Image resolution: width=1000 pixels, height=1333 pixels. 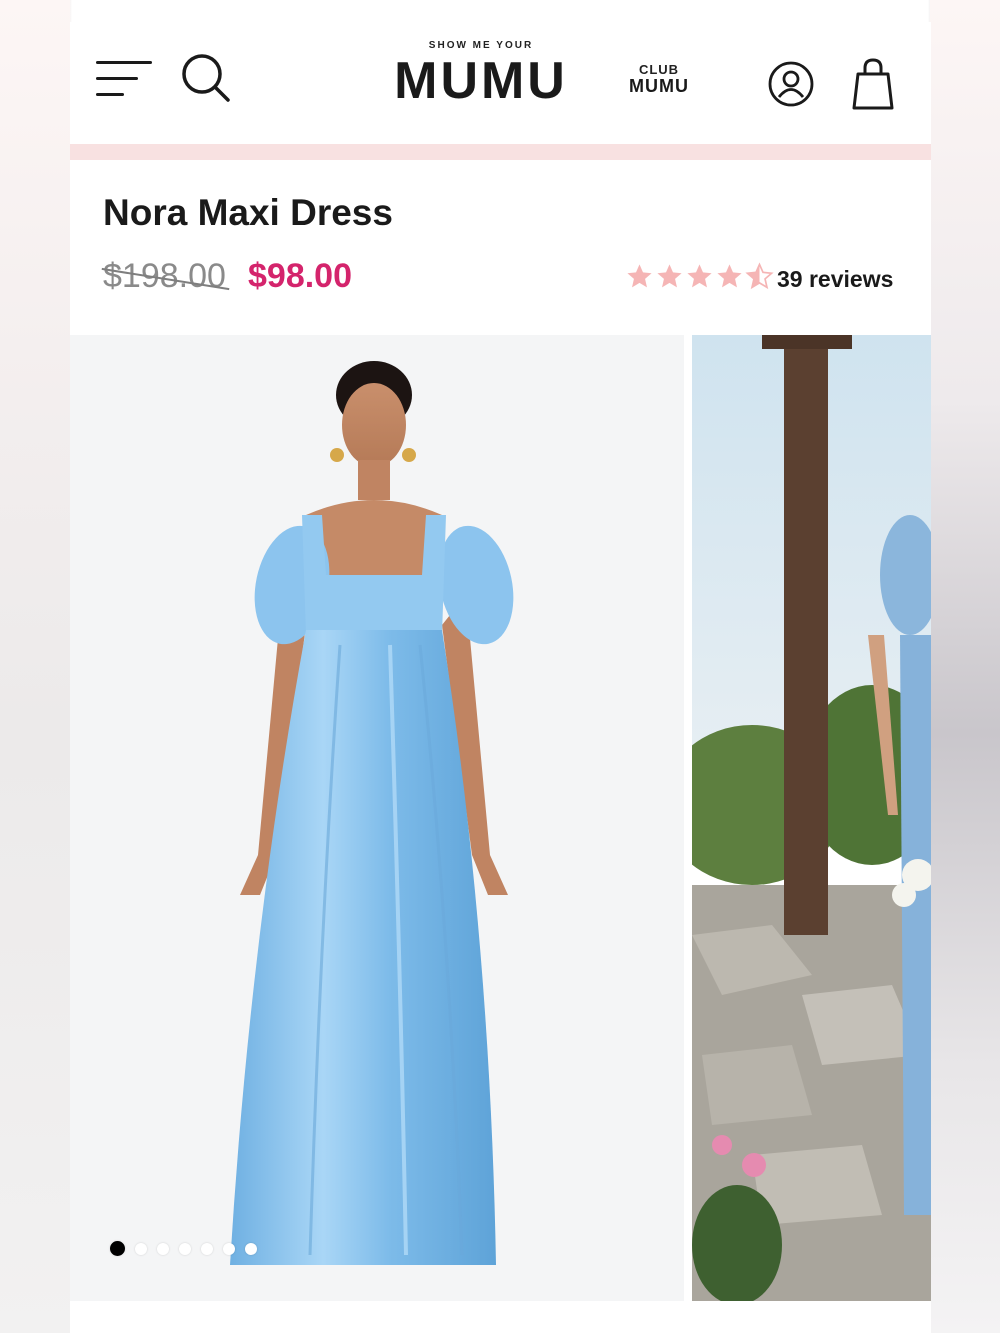 I want to click on club-label-bottom: MUMU, so click(x=659, y=86).